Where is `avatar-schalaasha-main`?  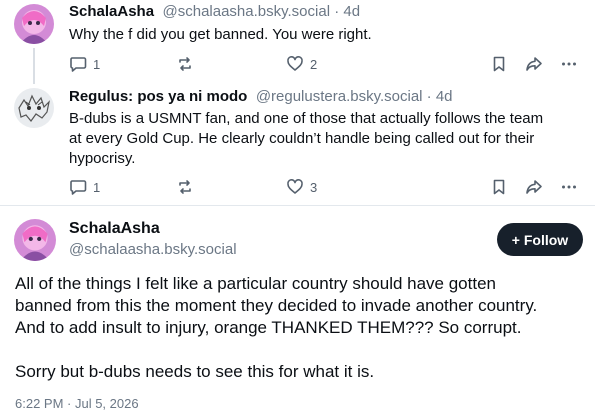 avatar-schalaasha-main is located at coordinates (35, 240).